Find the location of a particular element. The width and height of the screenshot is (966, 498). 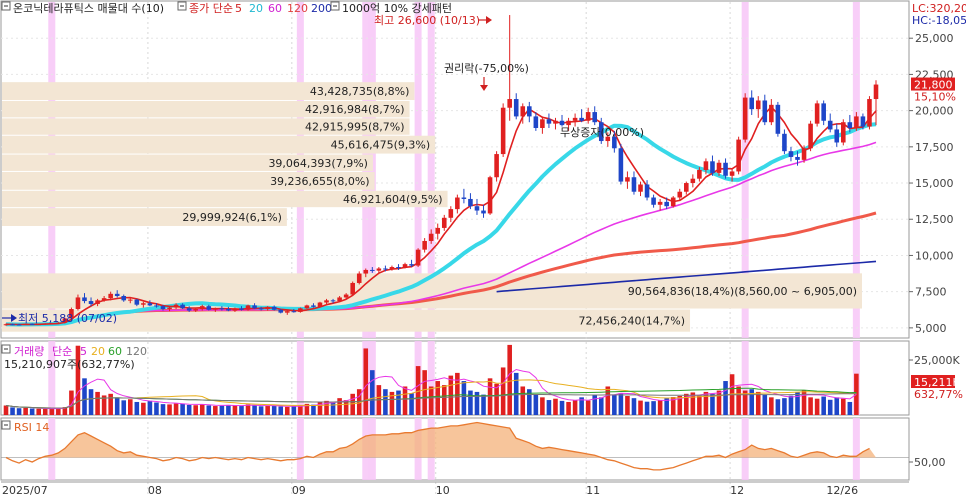

price-tick-label: 10,000 is located at coordinates (934, 255).